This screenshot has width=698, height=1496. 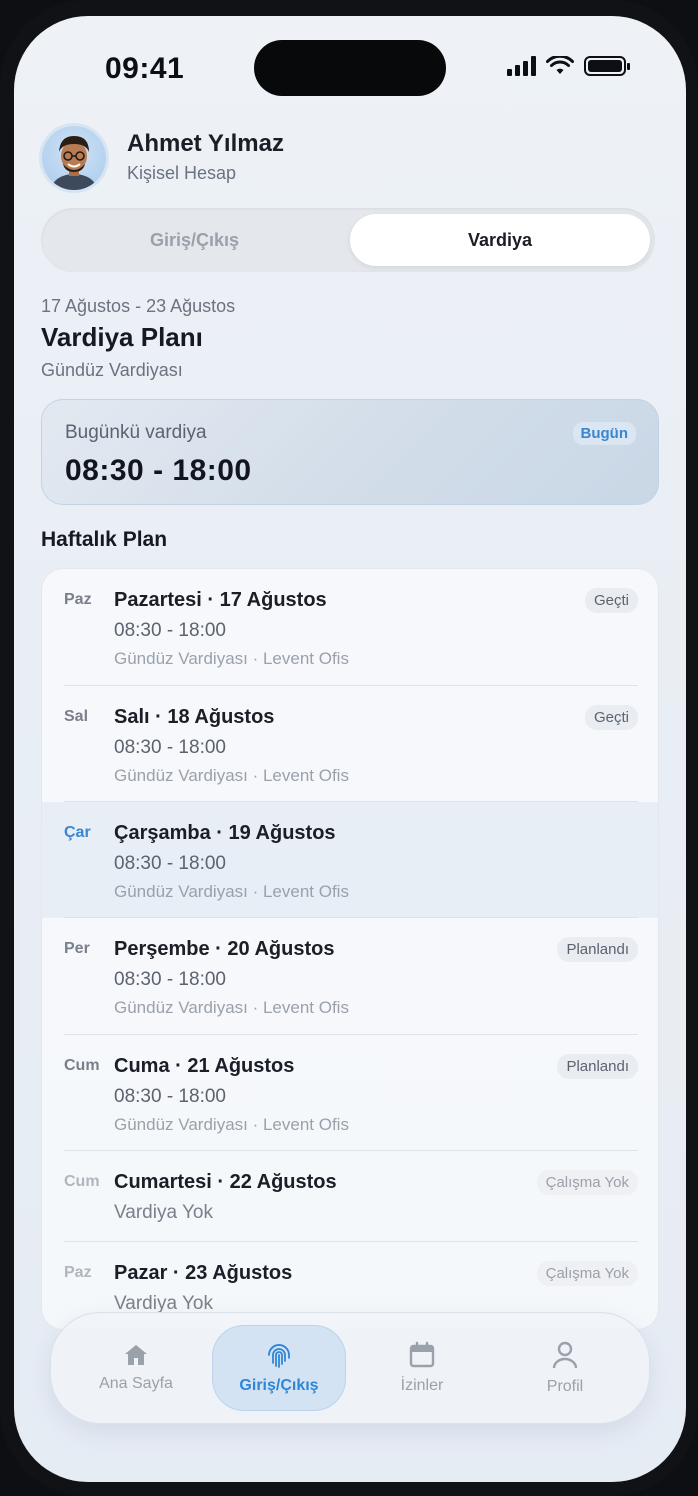 What do you see at coordinates (350, 68) in the screenshot?
I see `dynamic-island` at bounding box center [350, 68].